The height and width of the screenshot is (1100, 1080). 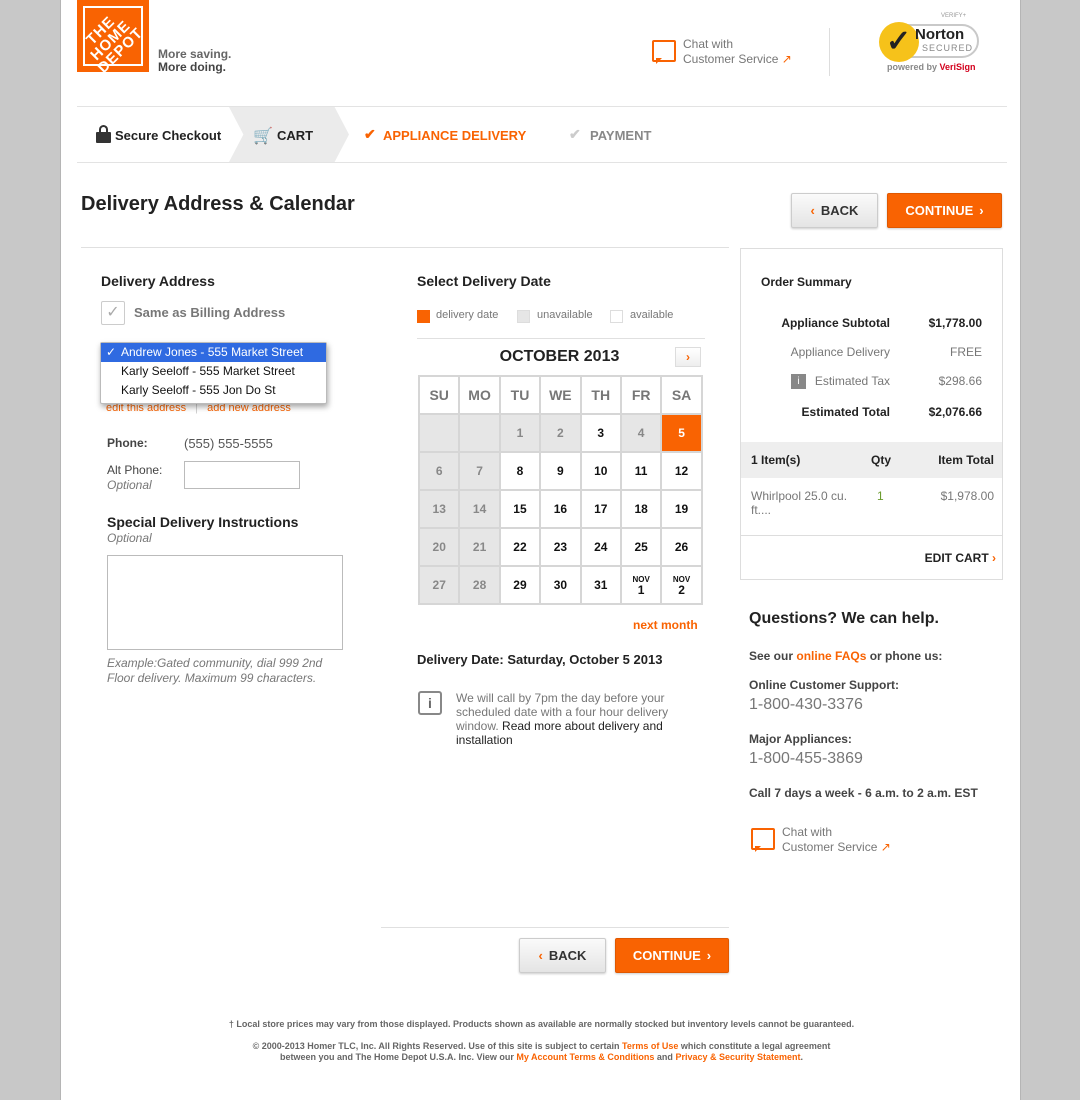 What do you see at coordinates (540, 659) in the screenshot?
I see `delivery-date-summary: Delivery Date: Saturday, October 5 2013` at bounding box center [540, 659].